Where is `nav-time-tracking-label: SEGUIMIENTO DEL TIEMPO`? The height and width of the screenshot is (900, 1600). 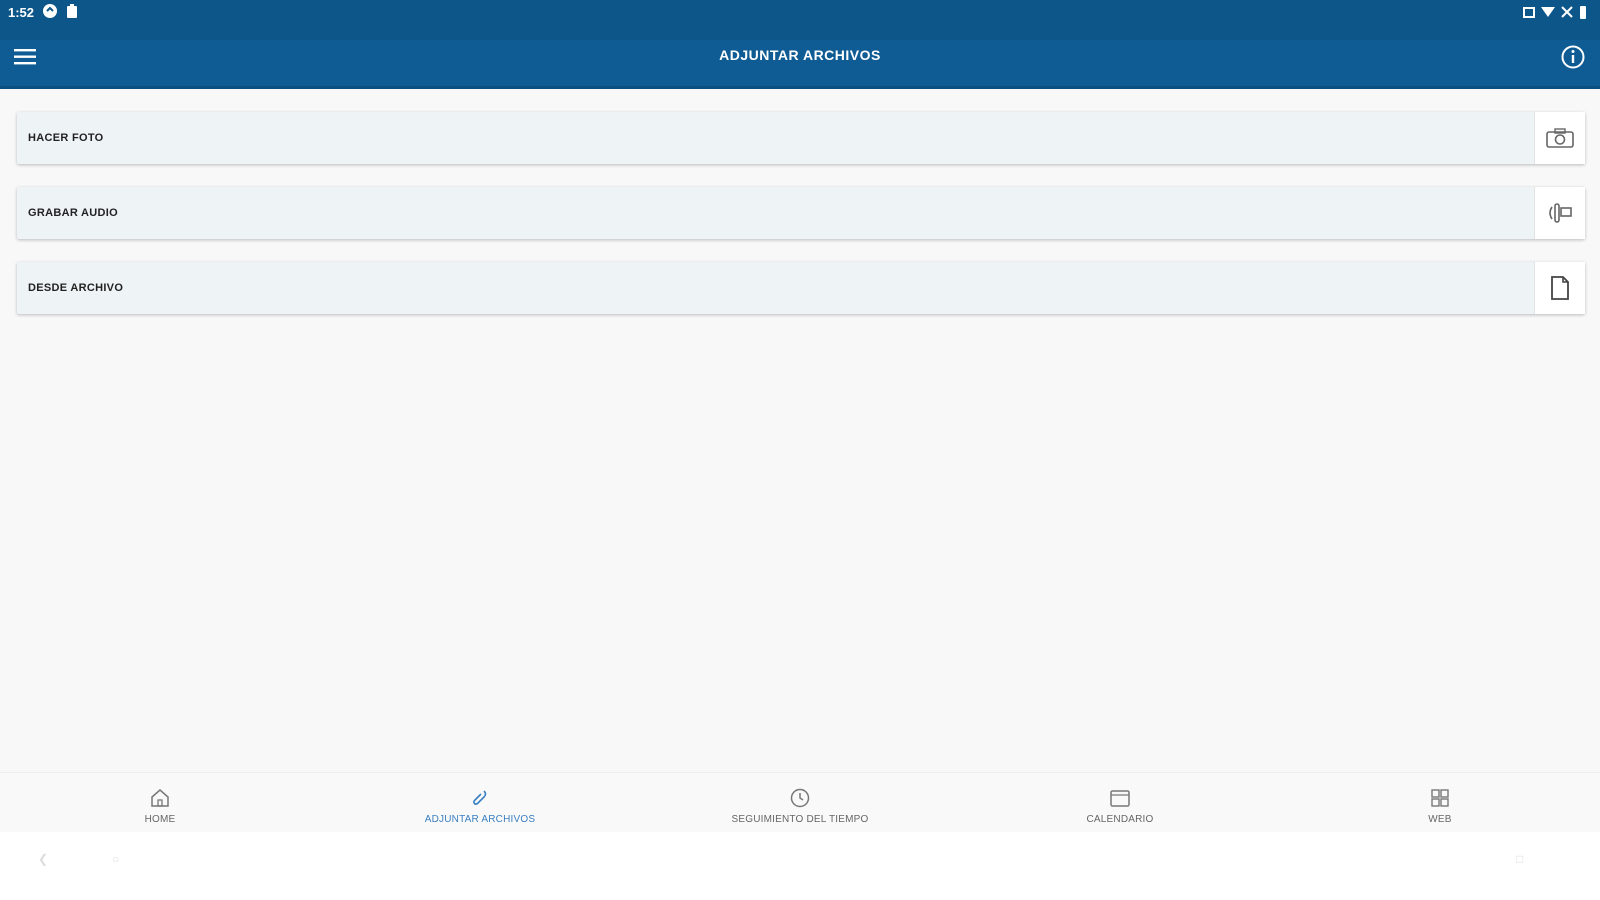
nav-time-tracking-label: SEGUIMIENTO DEL TIEMPO is located at coordinates (800, 819).